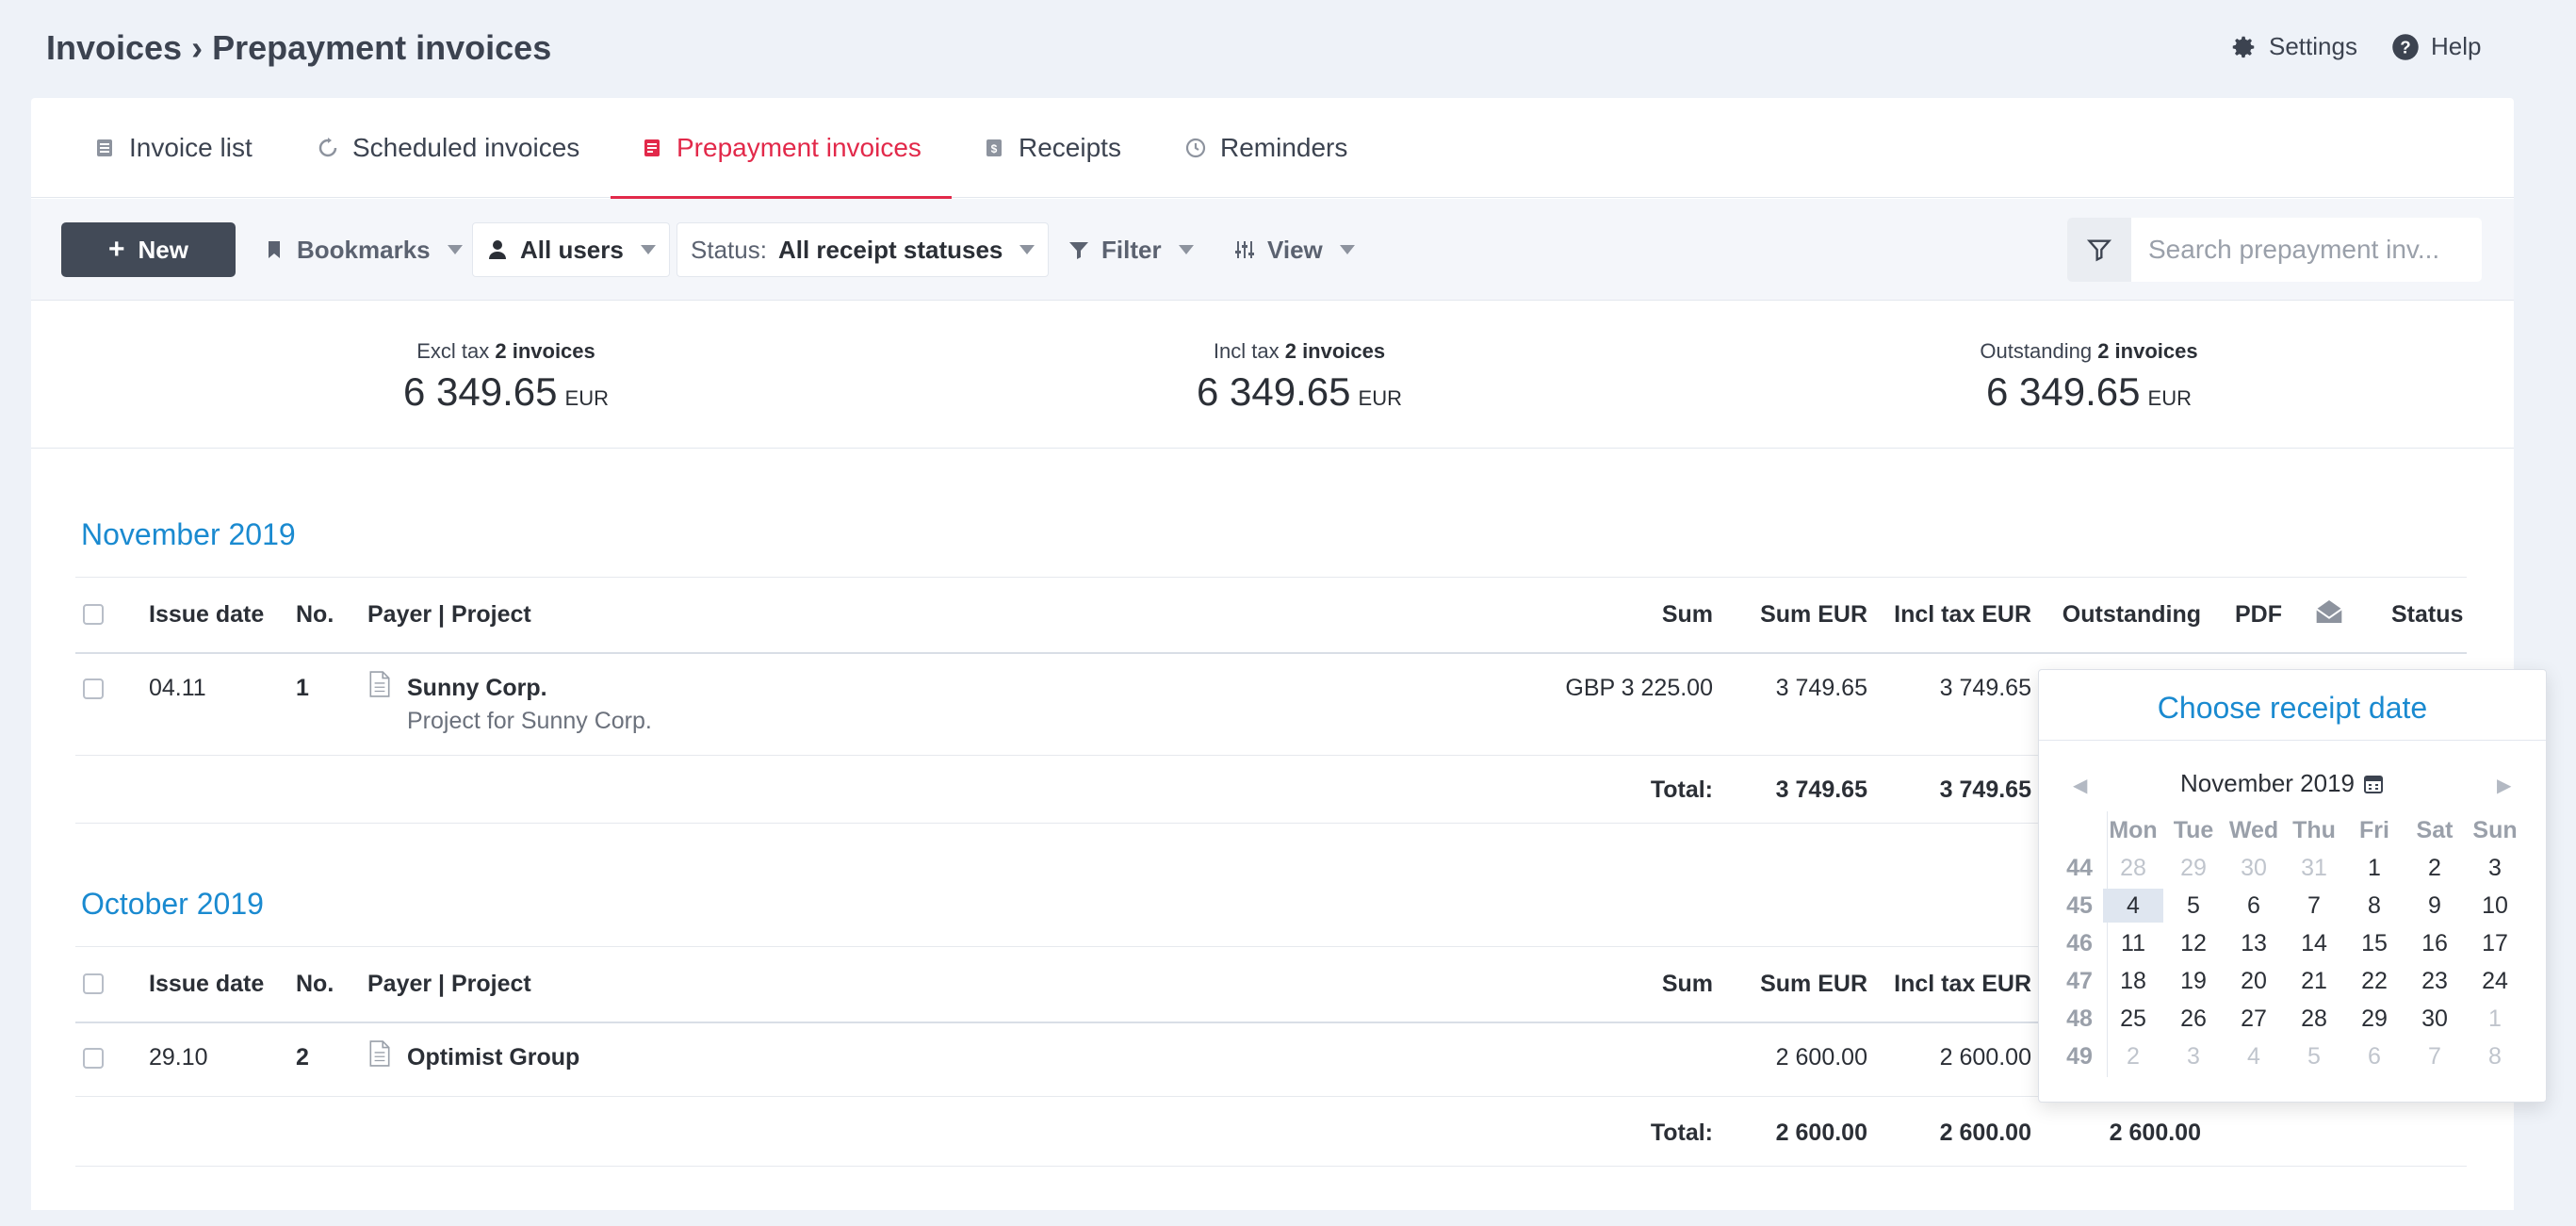 Image resolution: width=2576 pixels, height=1226 pixels. What do you see at coordinates (2293, 46) in the screenshot?
I see `settings-link: Settings` at bounding box center [2293, 46].